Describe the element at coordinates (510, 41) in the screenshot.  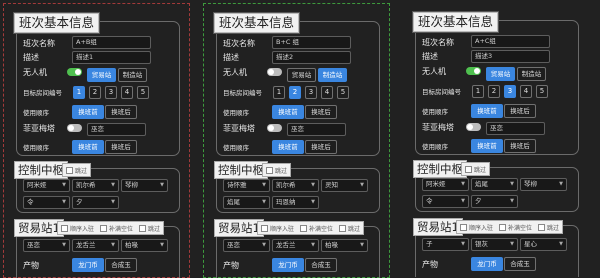
I see `shift-name-input: A+C组` at that location.